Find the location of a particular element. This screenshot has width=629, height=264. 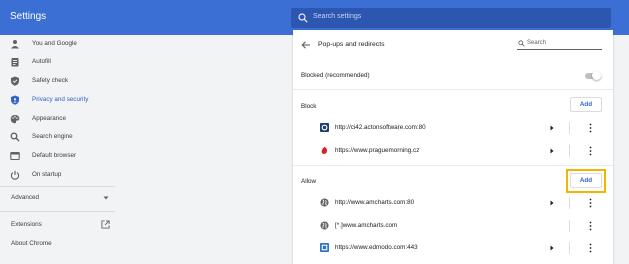

sidebar-item-label: Search engine is located at coordinates (52, 136).